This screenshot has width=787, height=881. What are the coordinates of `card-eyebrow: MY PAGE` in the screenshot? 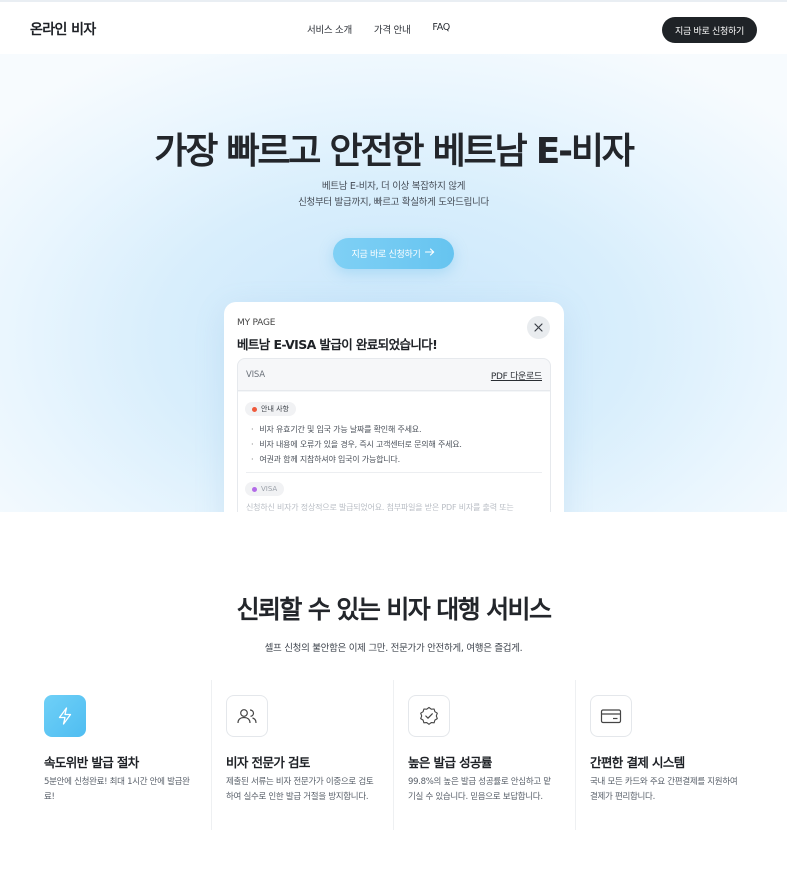 It's located at (256, 323).